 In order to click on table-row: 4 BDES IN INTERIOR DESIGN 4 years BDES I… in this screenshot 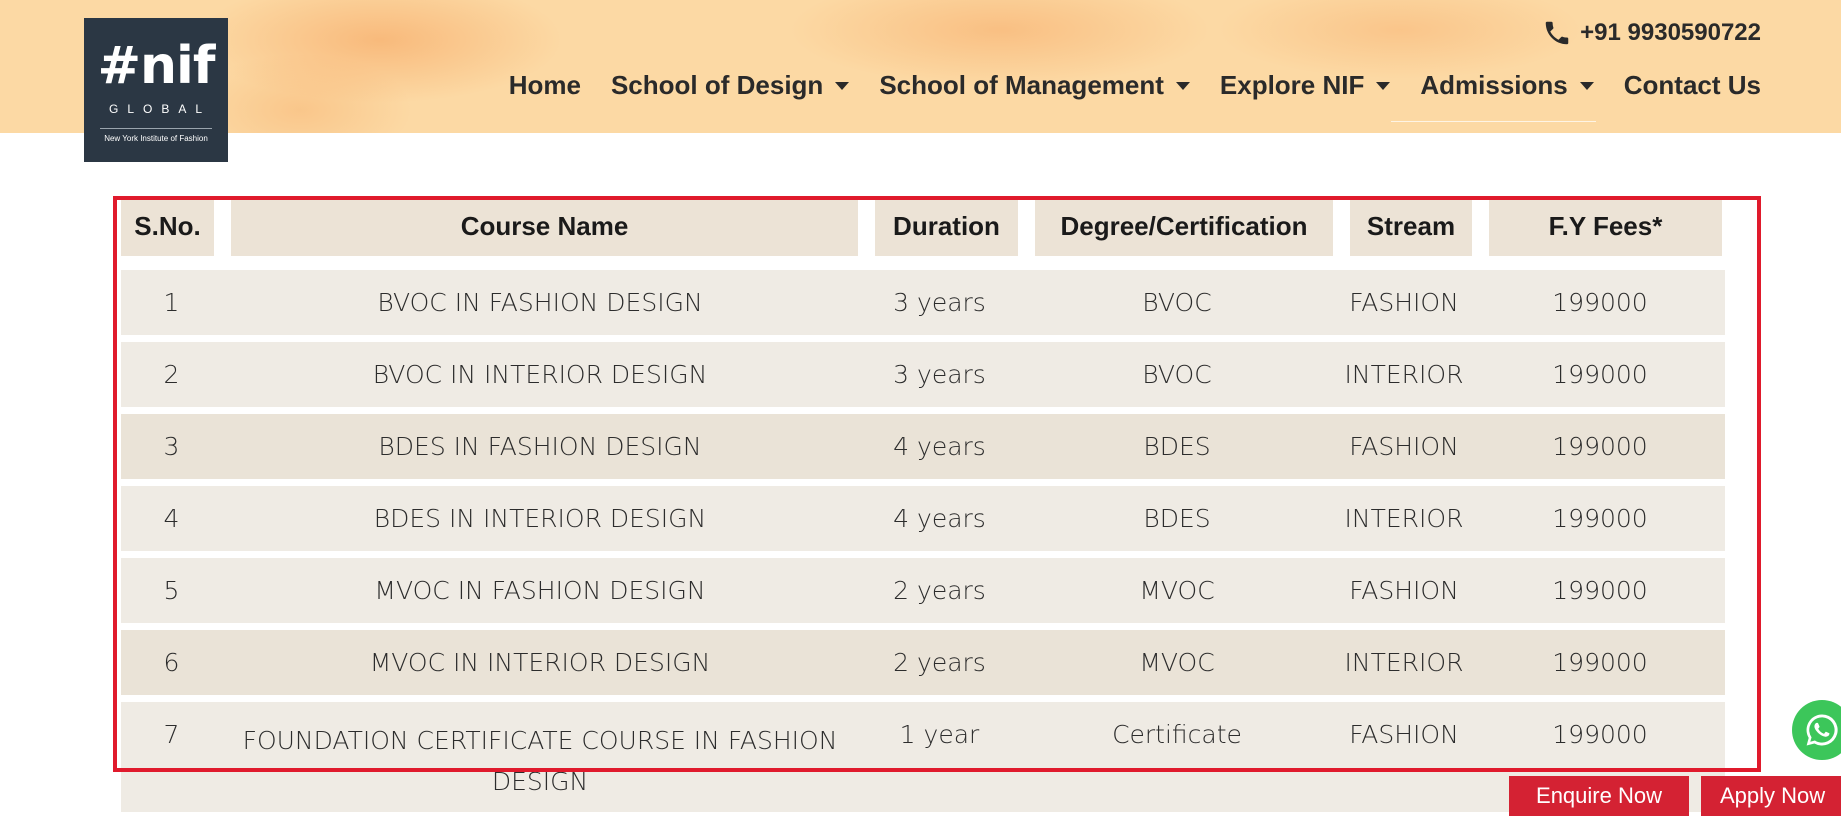, I will do `click(923, 518)`.